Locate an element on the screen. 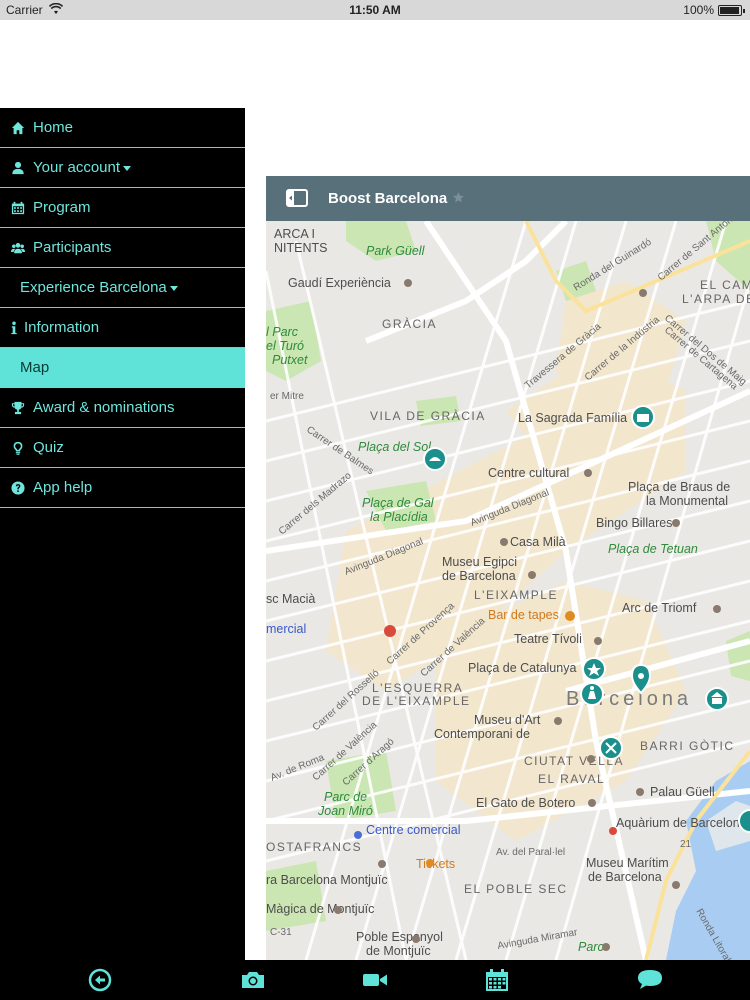 The width and height of the screenshot is (750, 1000). map-label: Joan Miró is located at coordinates (345, 811).